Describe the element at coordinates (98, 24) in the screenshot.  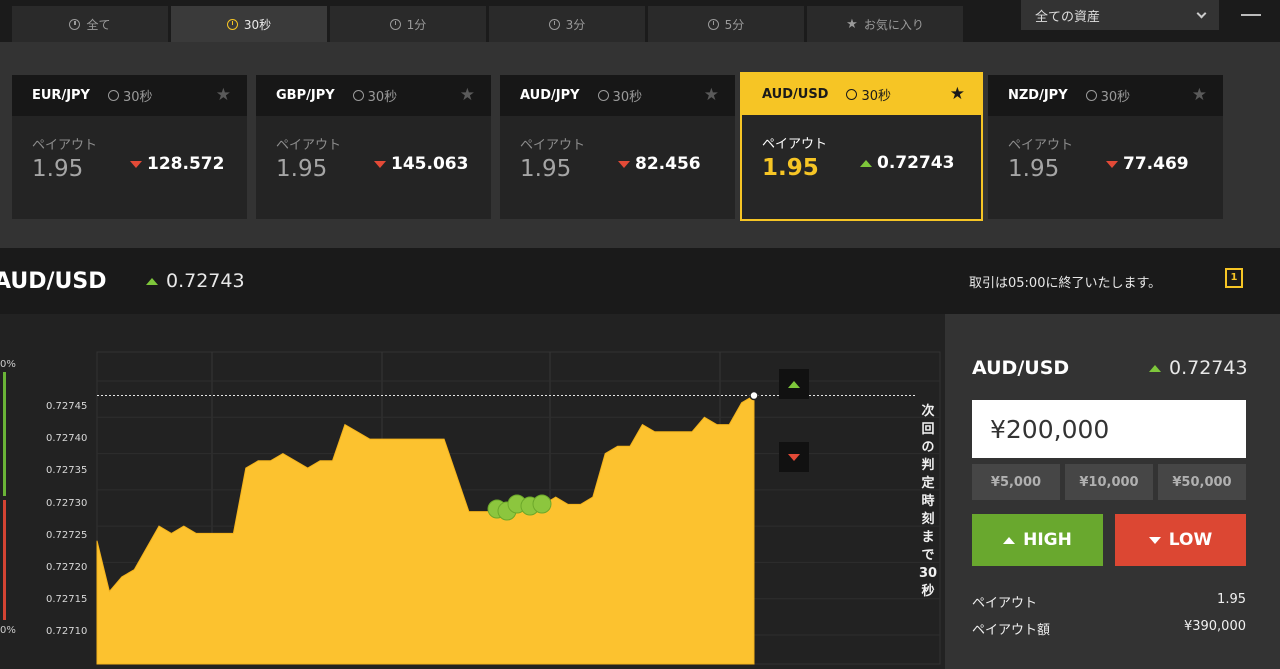
I see `tab-label: 全て` at that location.